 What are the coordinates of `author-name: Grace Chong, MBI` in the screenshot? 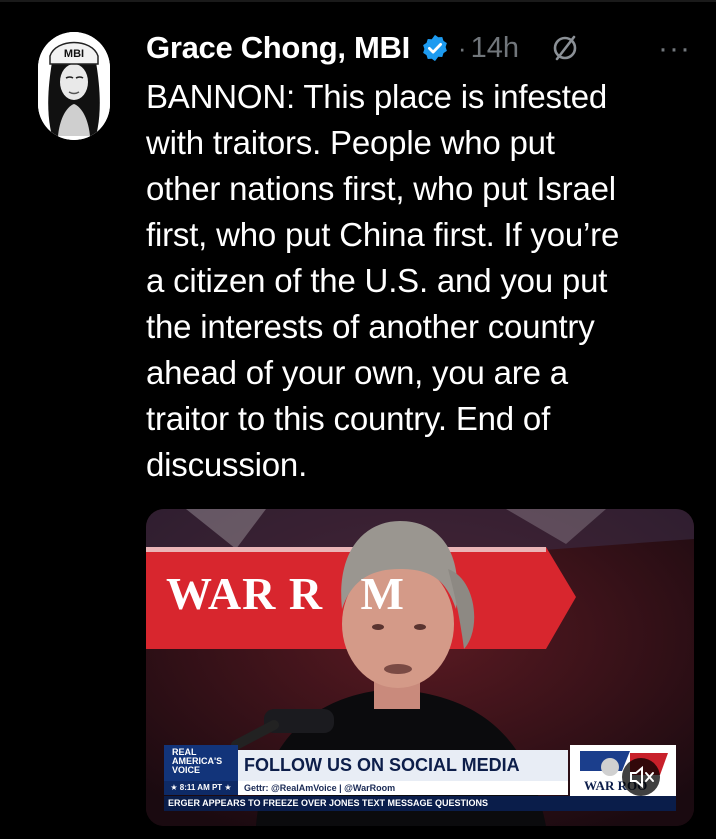 It's located at (278, 48).